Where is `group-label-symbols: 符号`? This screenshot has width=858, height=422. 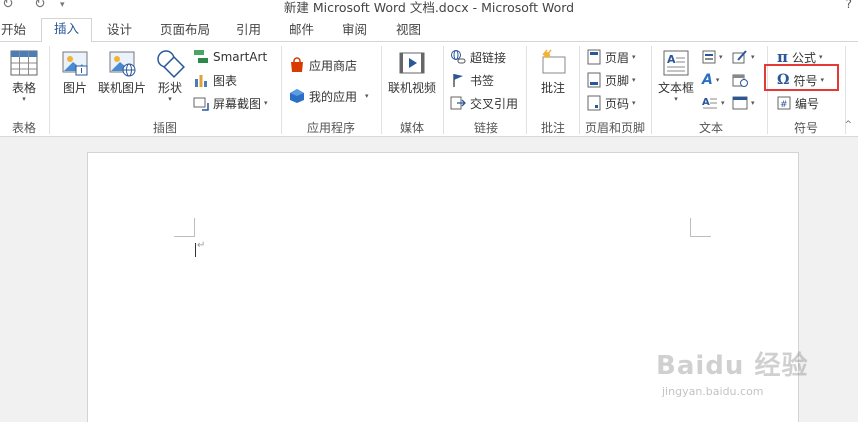
group-label-symbols: 符号 is located at coordinates (805, 128).